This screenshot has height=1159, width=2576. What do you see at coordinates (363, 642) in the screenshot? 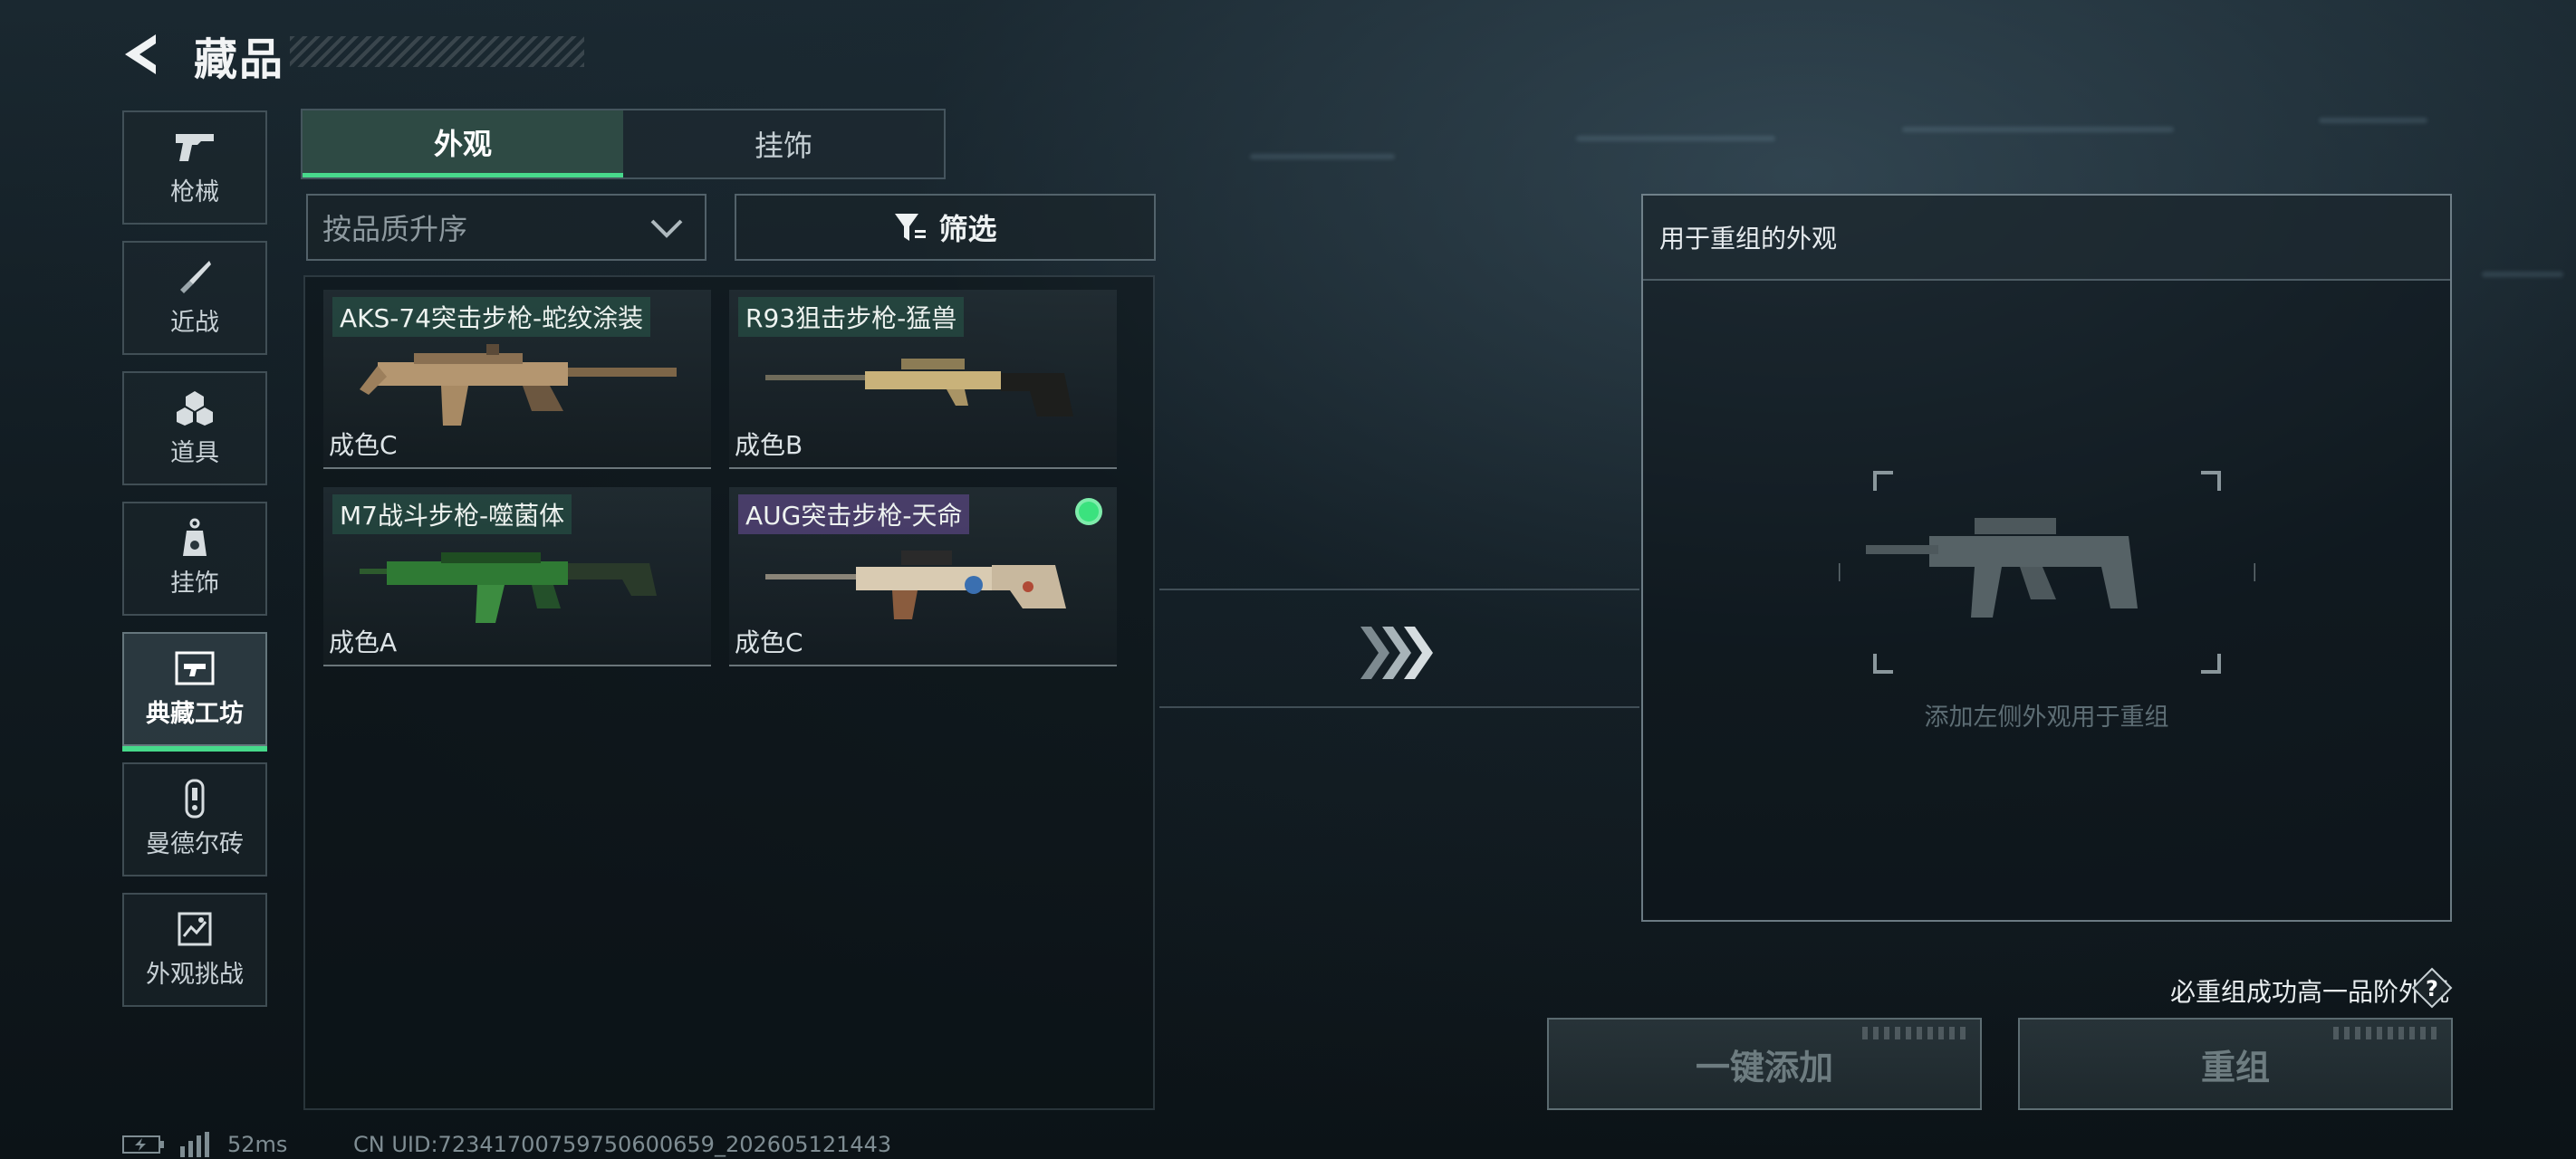
I see `item-grade: 成色A` at bounding box center [363, 642].